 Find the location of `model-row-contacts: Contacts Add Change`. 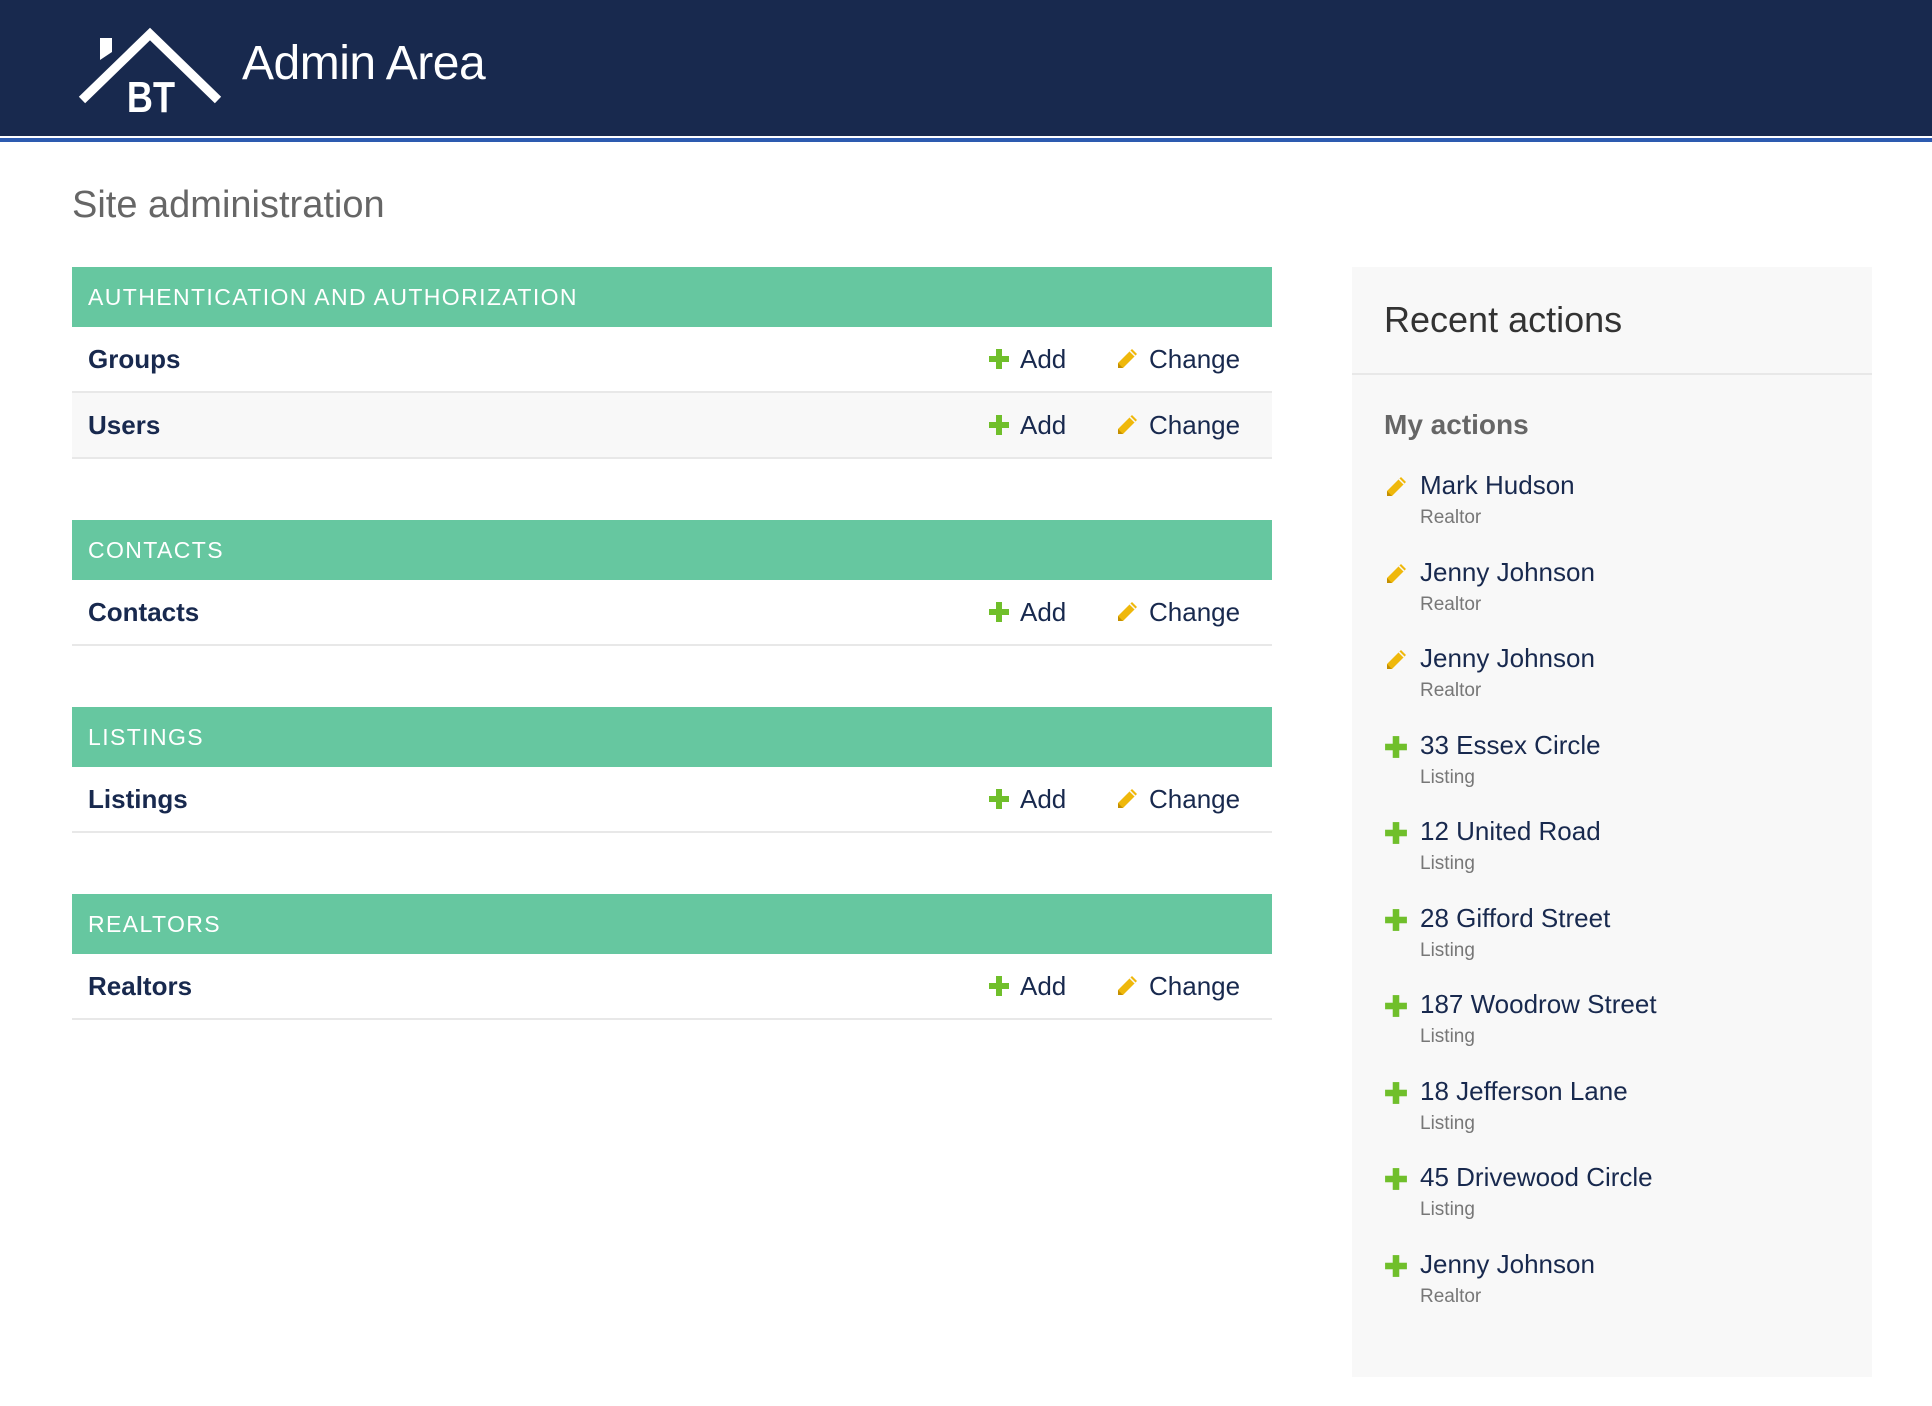

model-row-contacts: Contacts Add Change is located at coordinates (672, 613).